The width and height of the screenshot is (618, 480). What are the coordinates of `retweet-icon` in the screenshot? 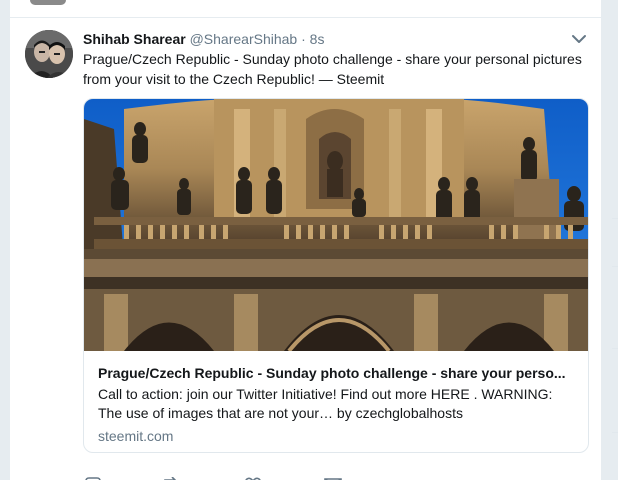 It's located at (173, 477).